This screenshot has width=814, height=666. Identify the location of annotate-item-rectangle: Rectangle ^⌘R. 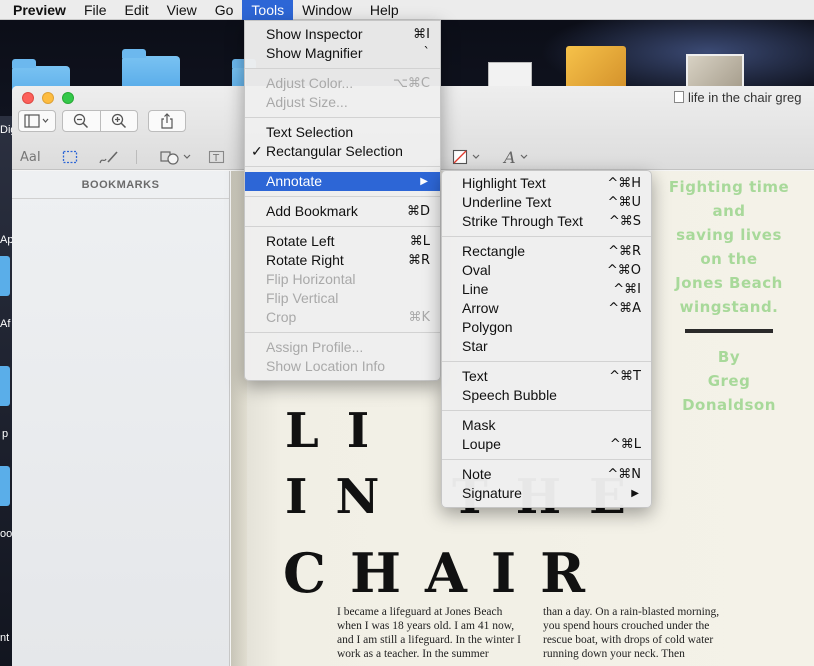
(546, 251).